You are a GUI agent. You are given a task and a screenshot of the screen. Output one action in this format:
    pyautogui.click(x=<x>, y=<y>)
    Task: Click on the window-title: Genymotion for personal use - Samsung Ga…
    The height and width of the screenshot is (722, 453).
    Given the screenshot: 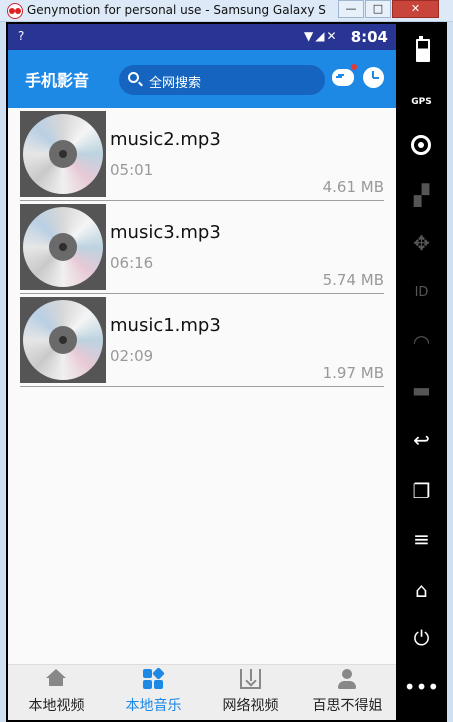 What is the action you would take?
    pyautogui.click(x=177, y=10)
    